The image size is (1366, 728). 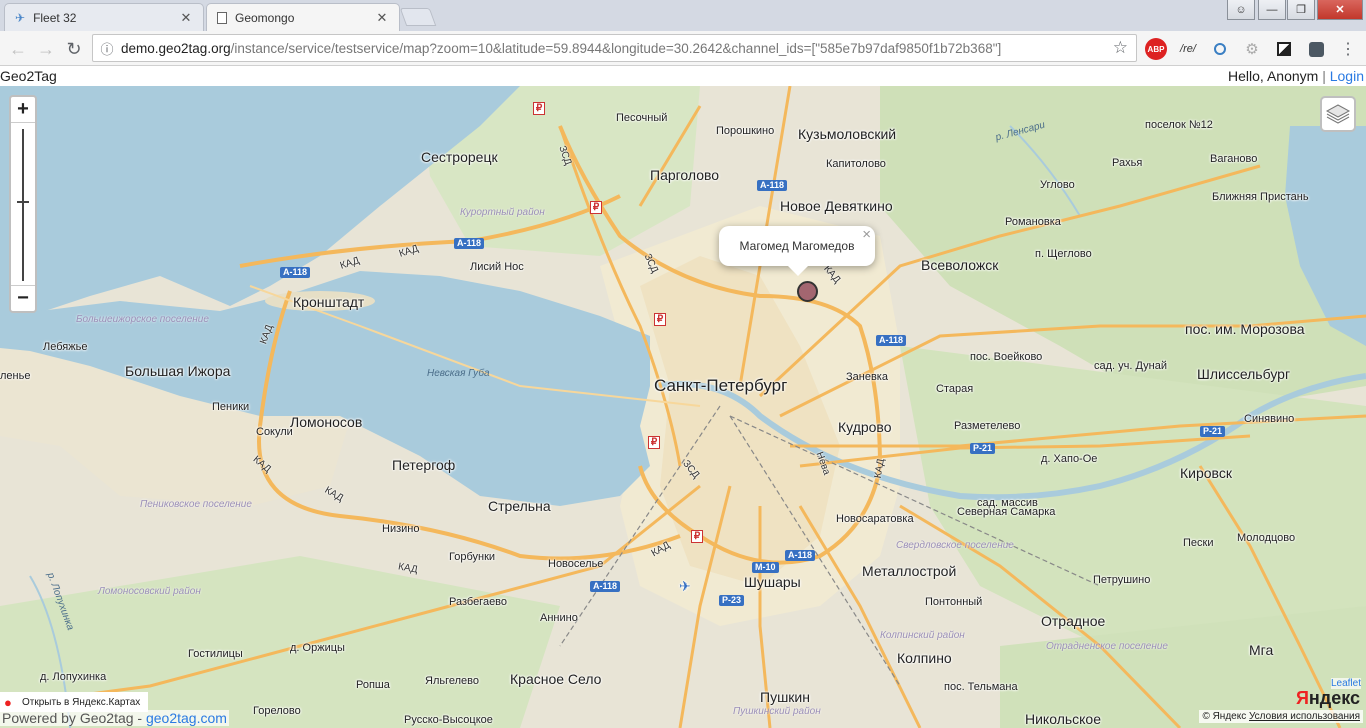 I want to click on page-icon, so click(x=222, y=17).